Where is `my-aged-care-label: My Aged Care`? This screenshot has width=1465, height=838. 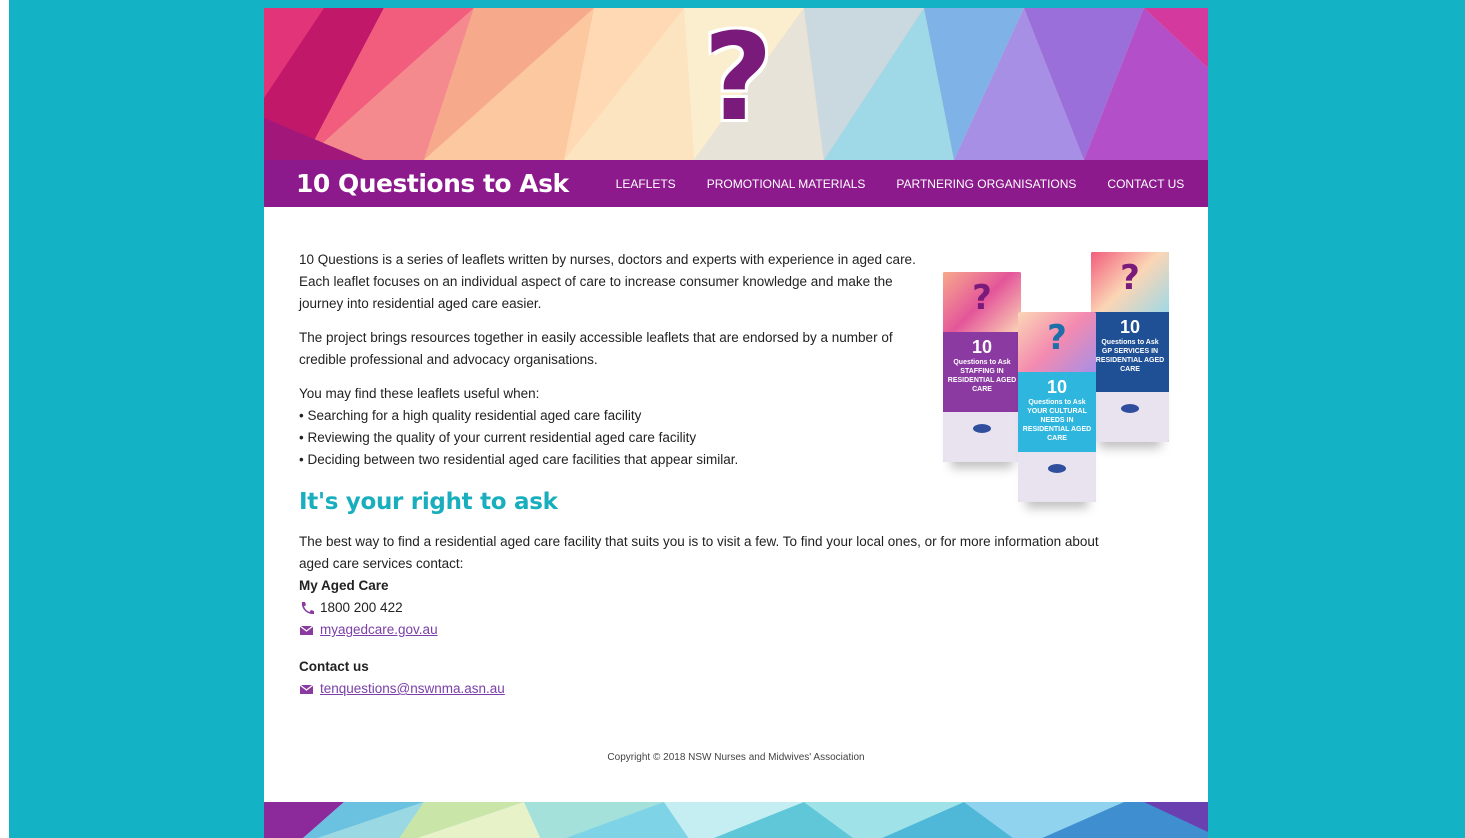
my-aged-care-label: My Aged Care is located at coordinates (344, 585).